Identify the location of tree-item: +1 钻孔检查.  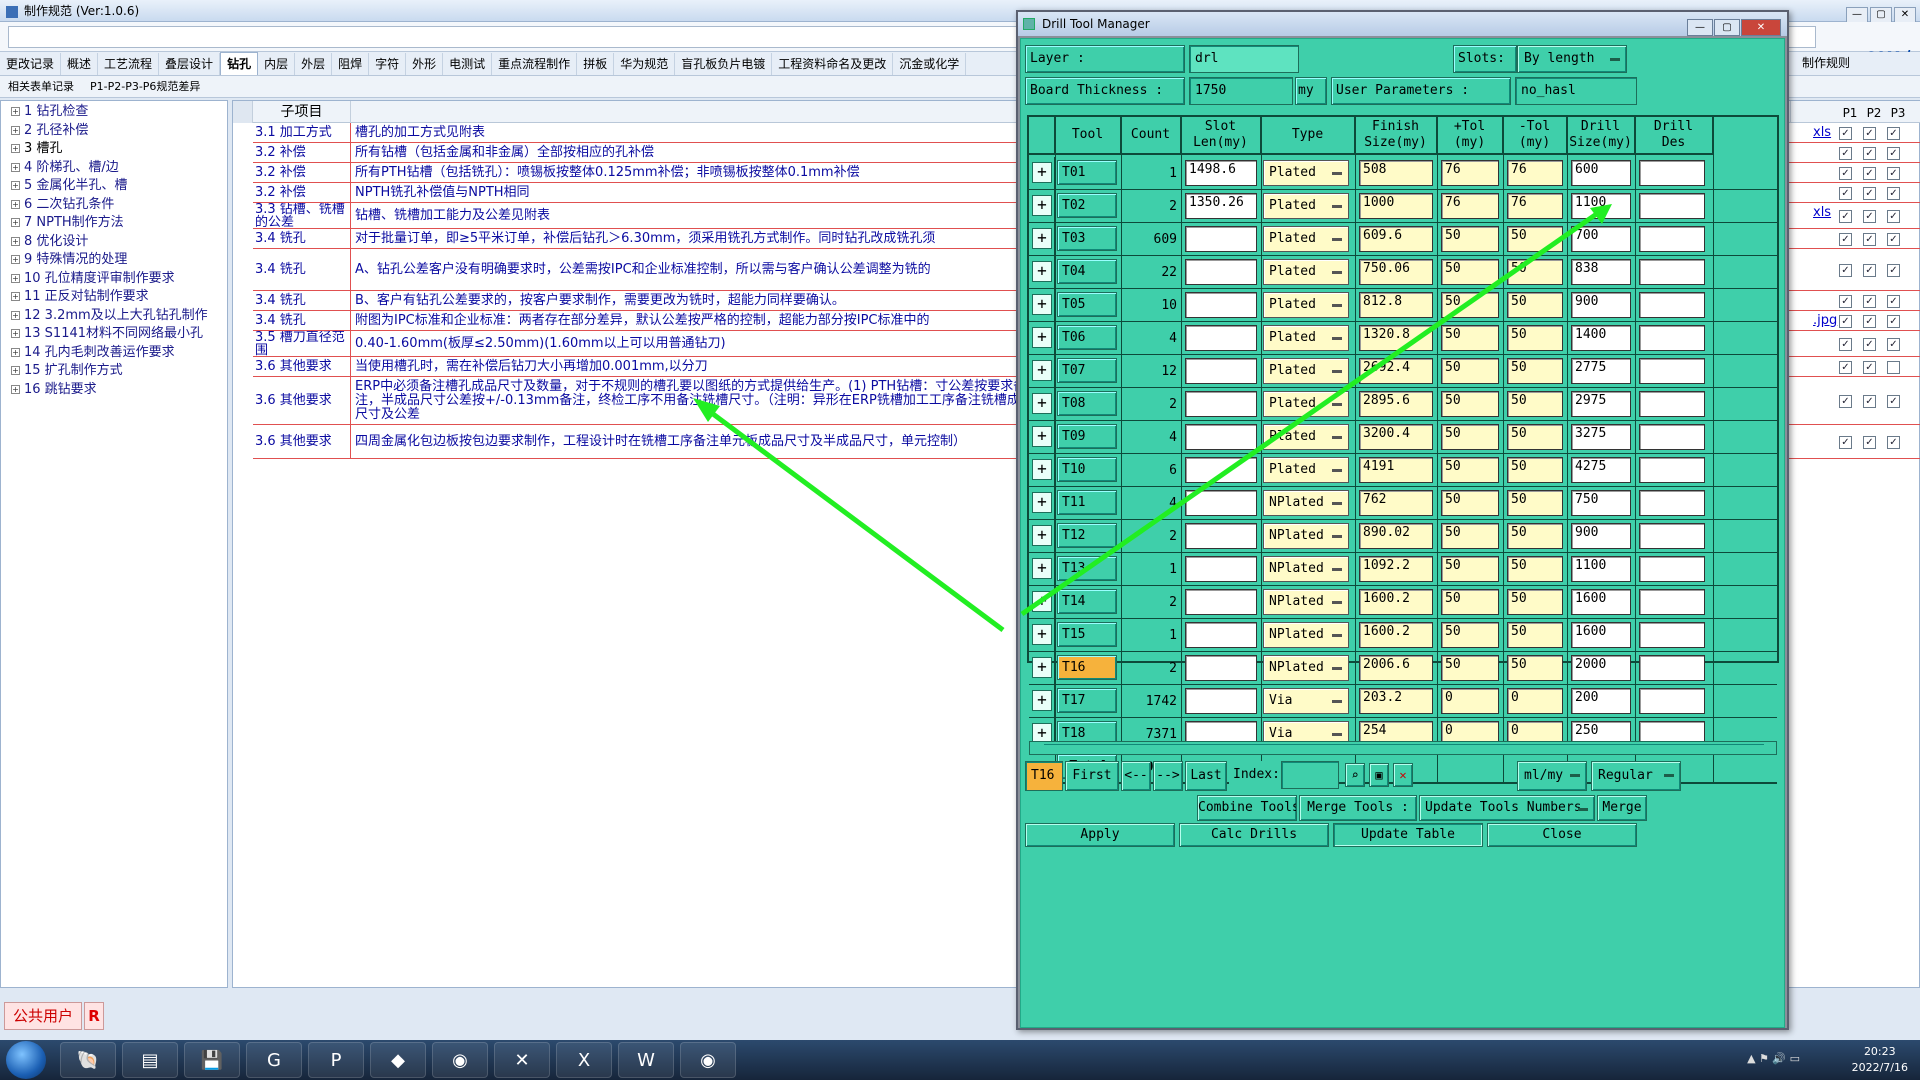
(114, 112).